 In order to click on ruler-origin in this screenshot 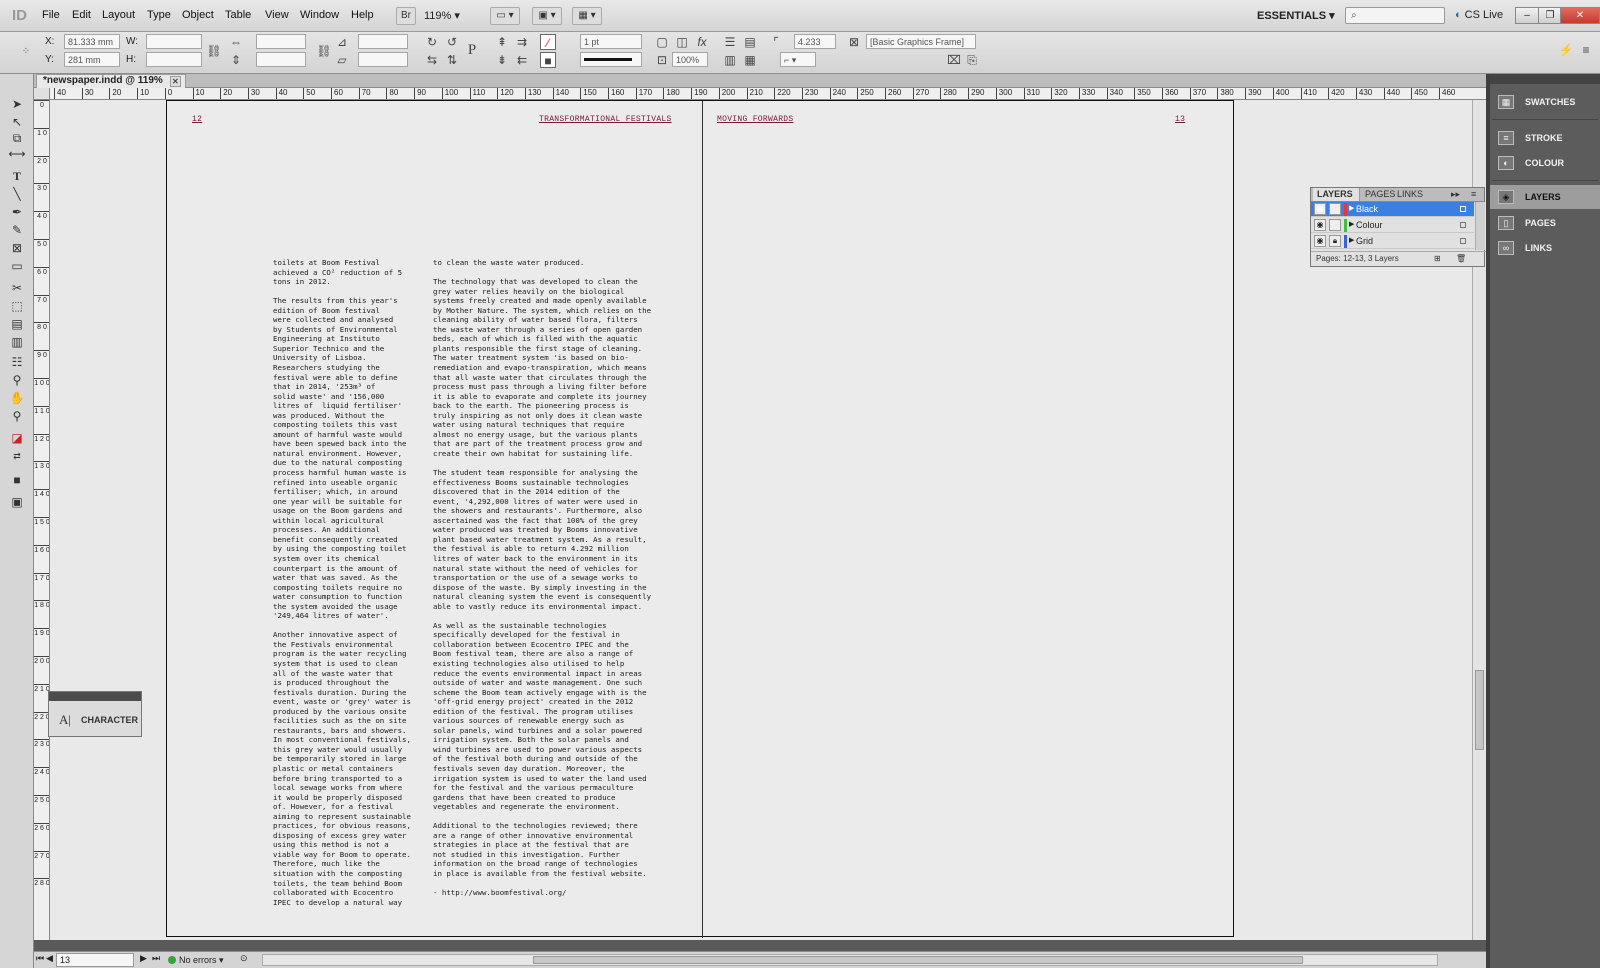, I will do `click(42, 94)`.